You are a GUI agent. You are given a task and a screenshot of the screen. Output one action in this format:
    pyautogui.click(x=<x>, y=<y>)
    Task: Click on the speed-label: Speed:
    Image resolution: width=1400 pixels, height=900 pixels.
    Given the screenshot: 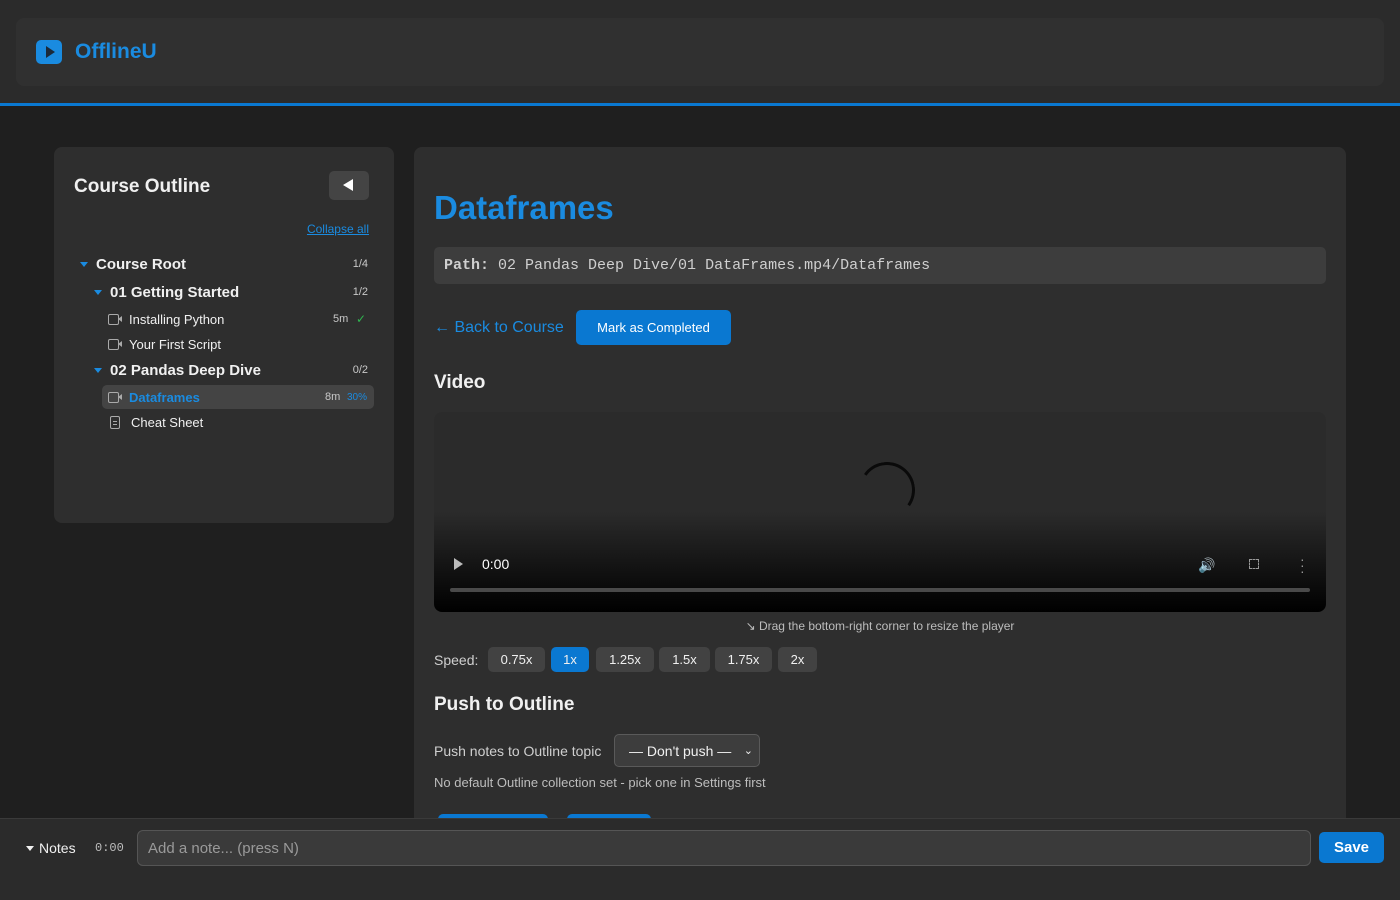 What is the action you would take?
    pyautogui.click(x=456, y=660)
    